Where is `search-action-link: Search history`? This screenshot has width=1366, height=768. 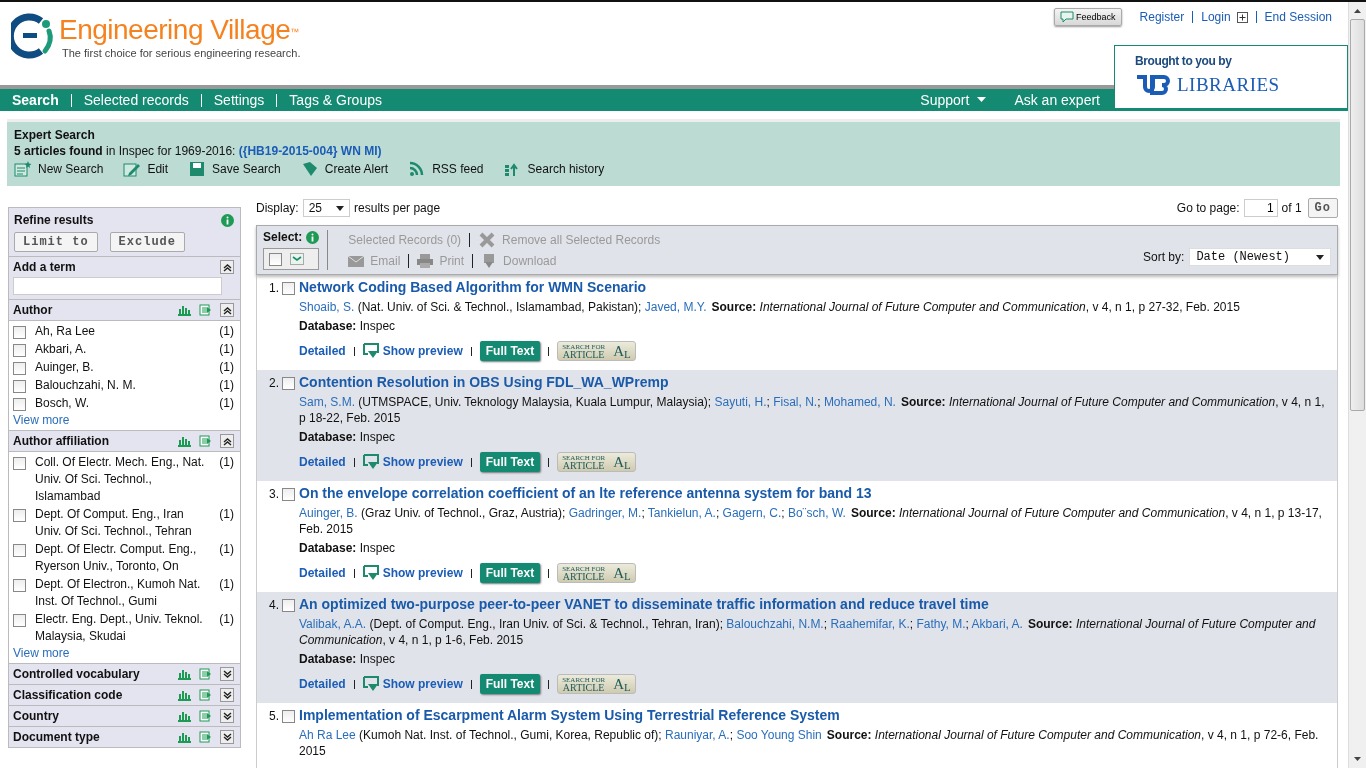
search-action-link: Search history is located at coordinates (554, 169).